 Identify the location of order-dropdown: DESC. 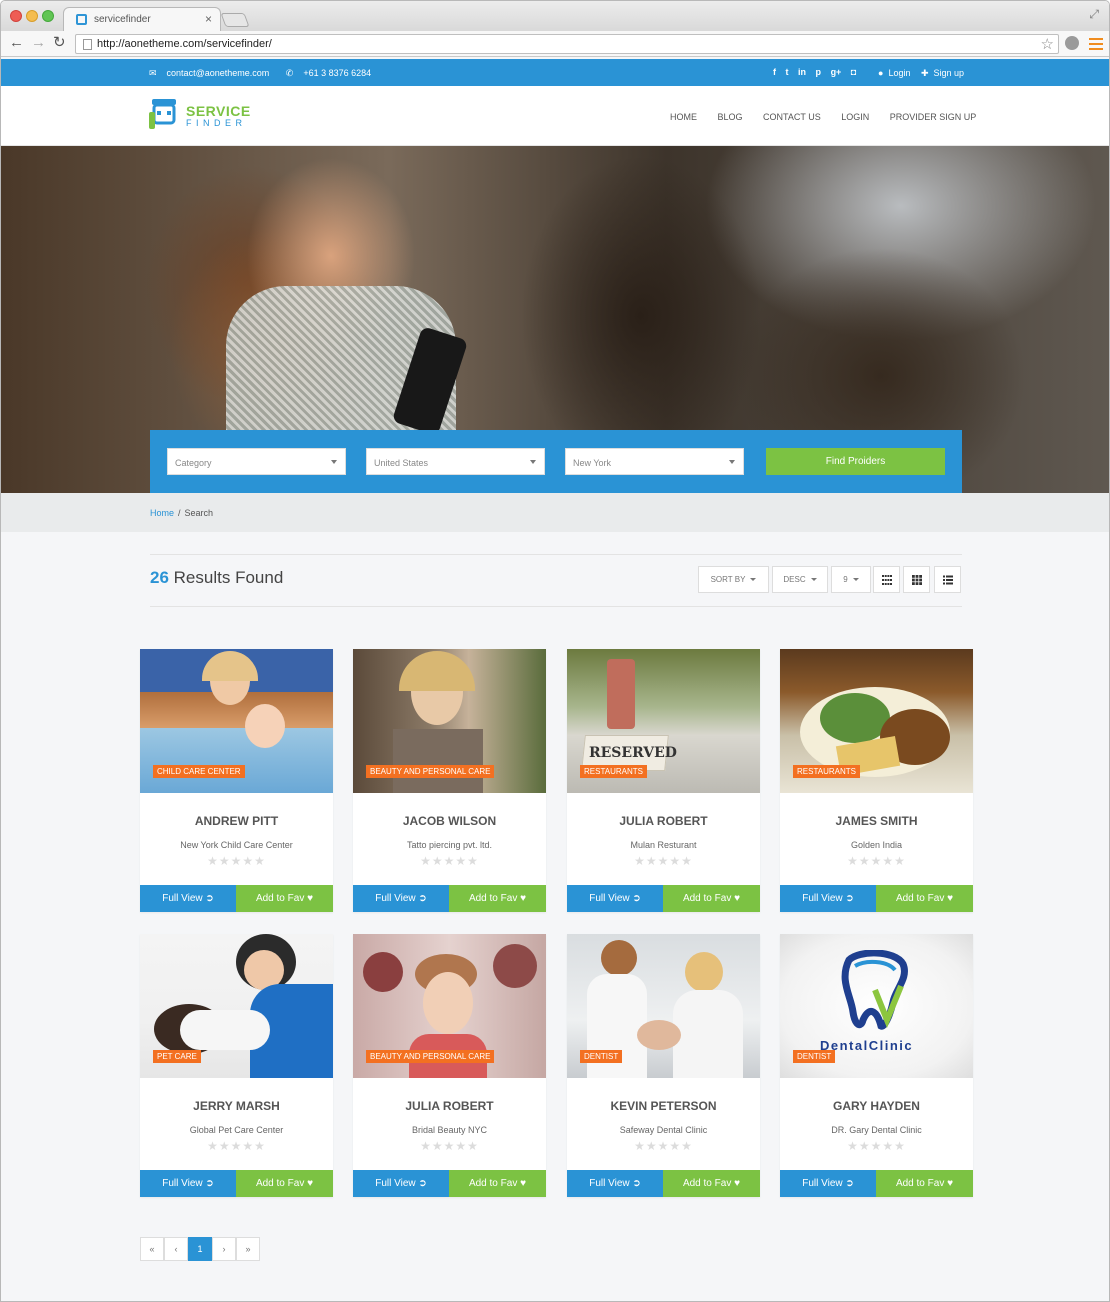
(800, 579).